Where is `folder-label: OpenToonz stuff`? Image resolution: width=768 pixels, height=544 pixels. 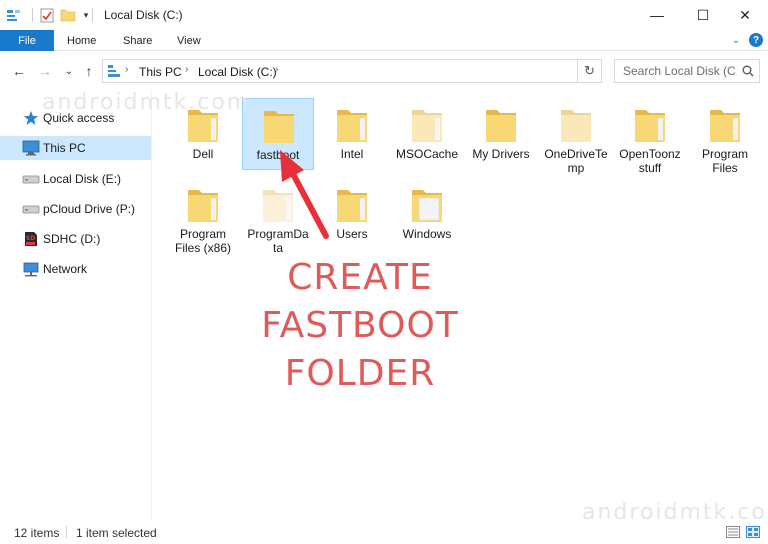
folder-label: OpenToonz stuff is located at coordinates (650, 161).